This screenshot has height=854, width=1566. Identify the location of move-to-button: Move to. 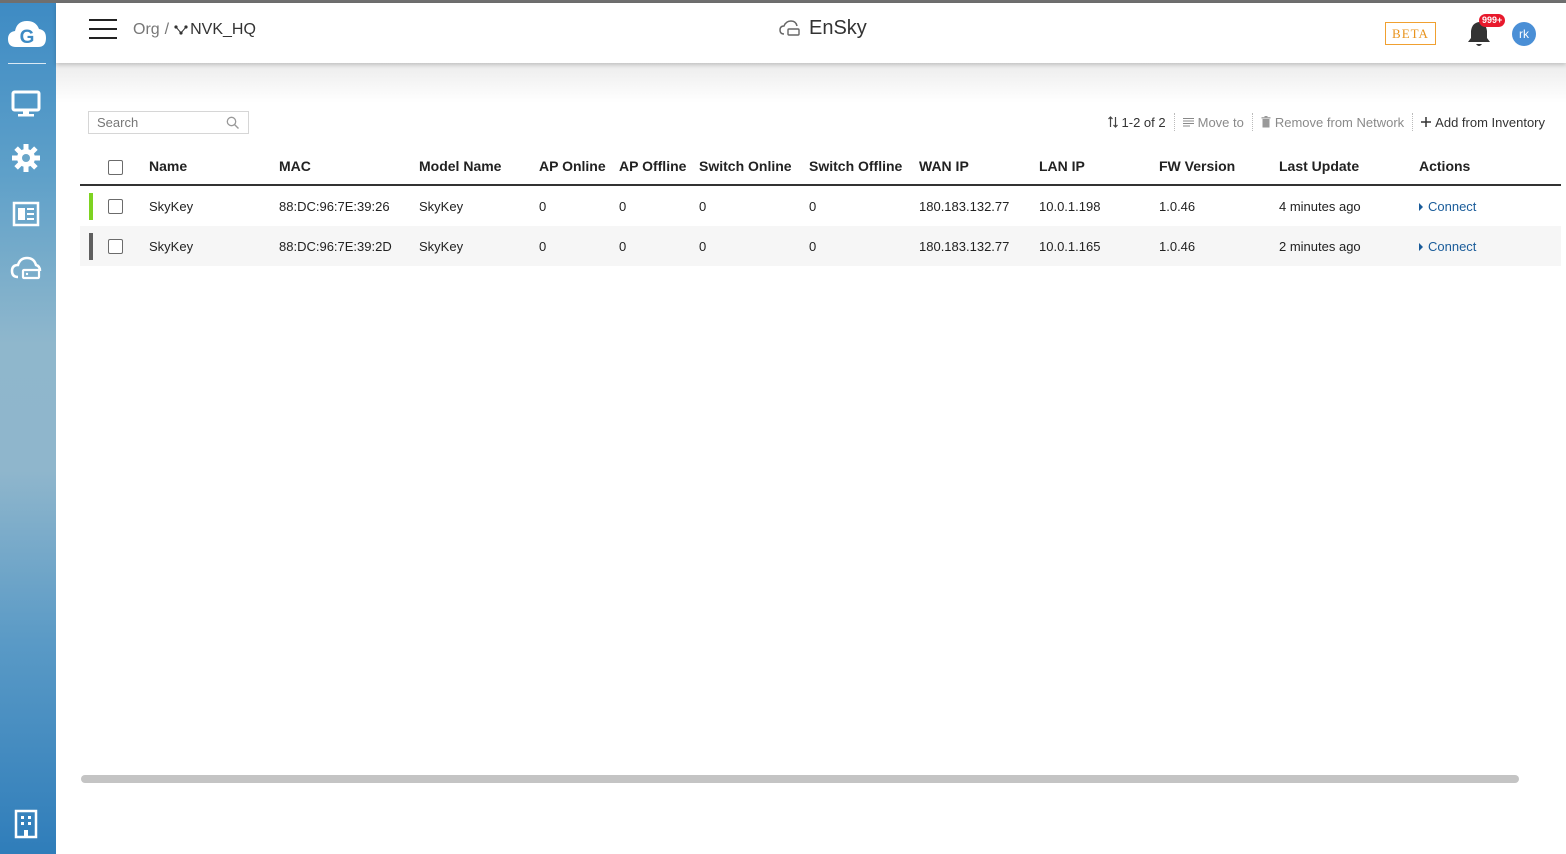
(1213, 122).